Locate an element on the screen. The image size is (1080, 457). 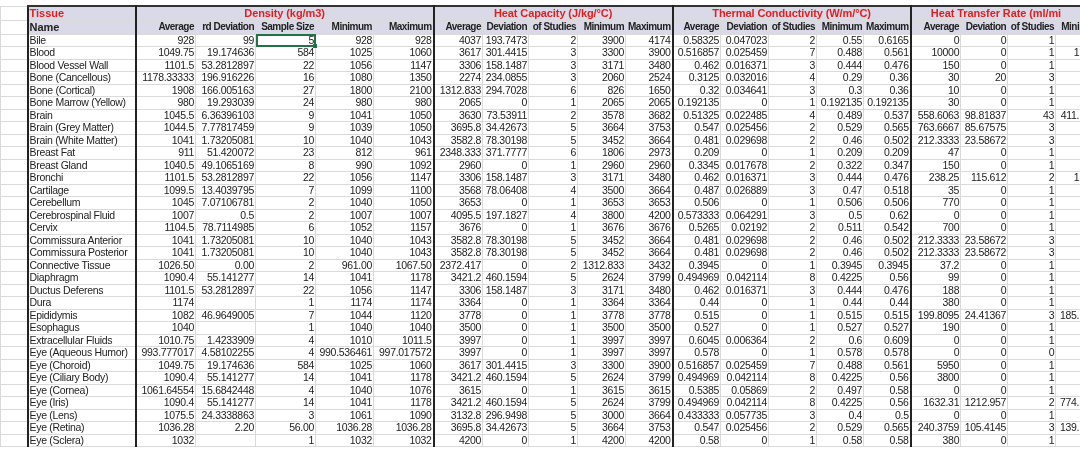
table-cell: 1.73205081 is located at coordinates (225, 252).